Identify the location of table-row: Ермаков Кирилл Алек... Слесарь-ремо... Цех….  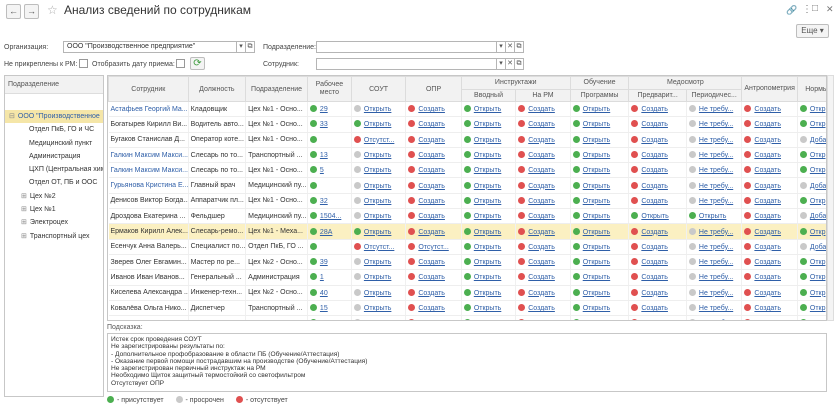
(467, 231).